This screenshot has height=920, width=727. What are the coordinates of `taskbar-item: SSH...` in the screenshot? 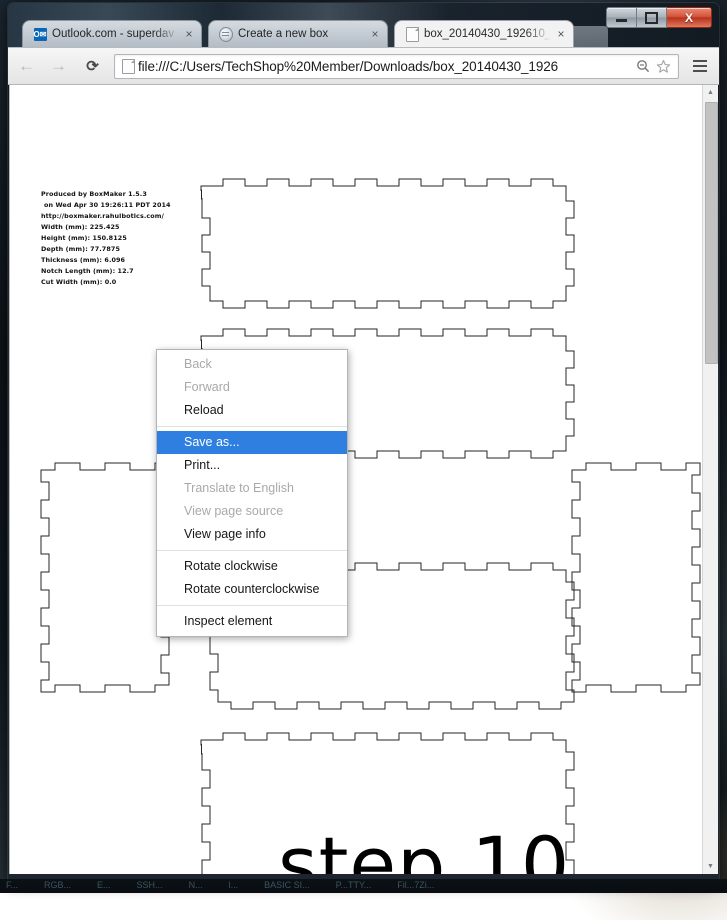 It's located at (150, 885).